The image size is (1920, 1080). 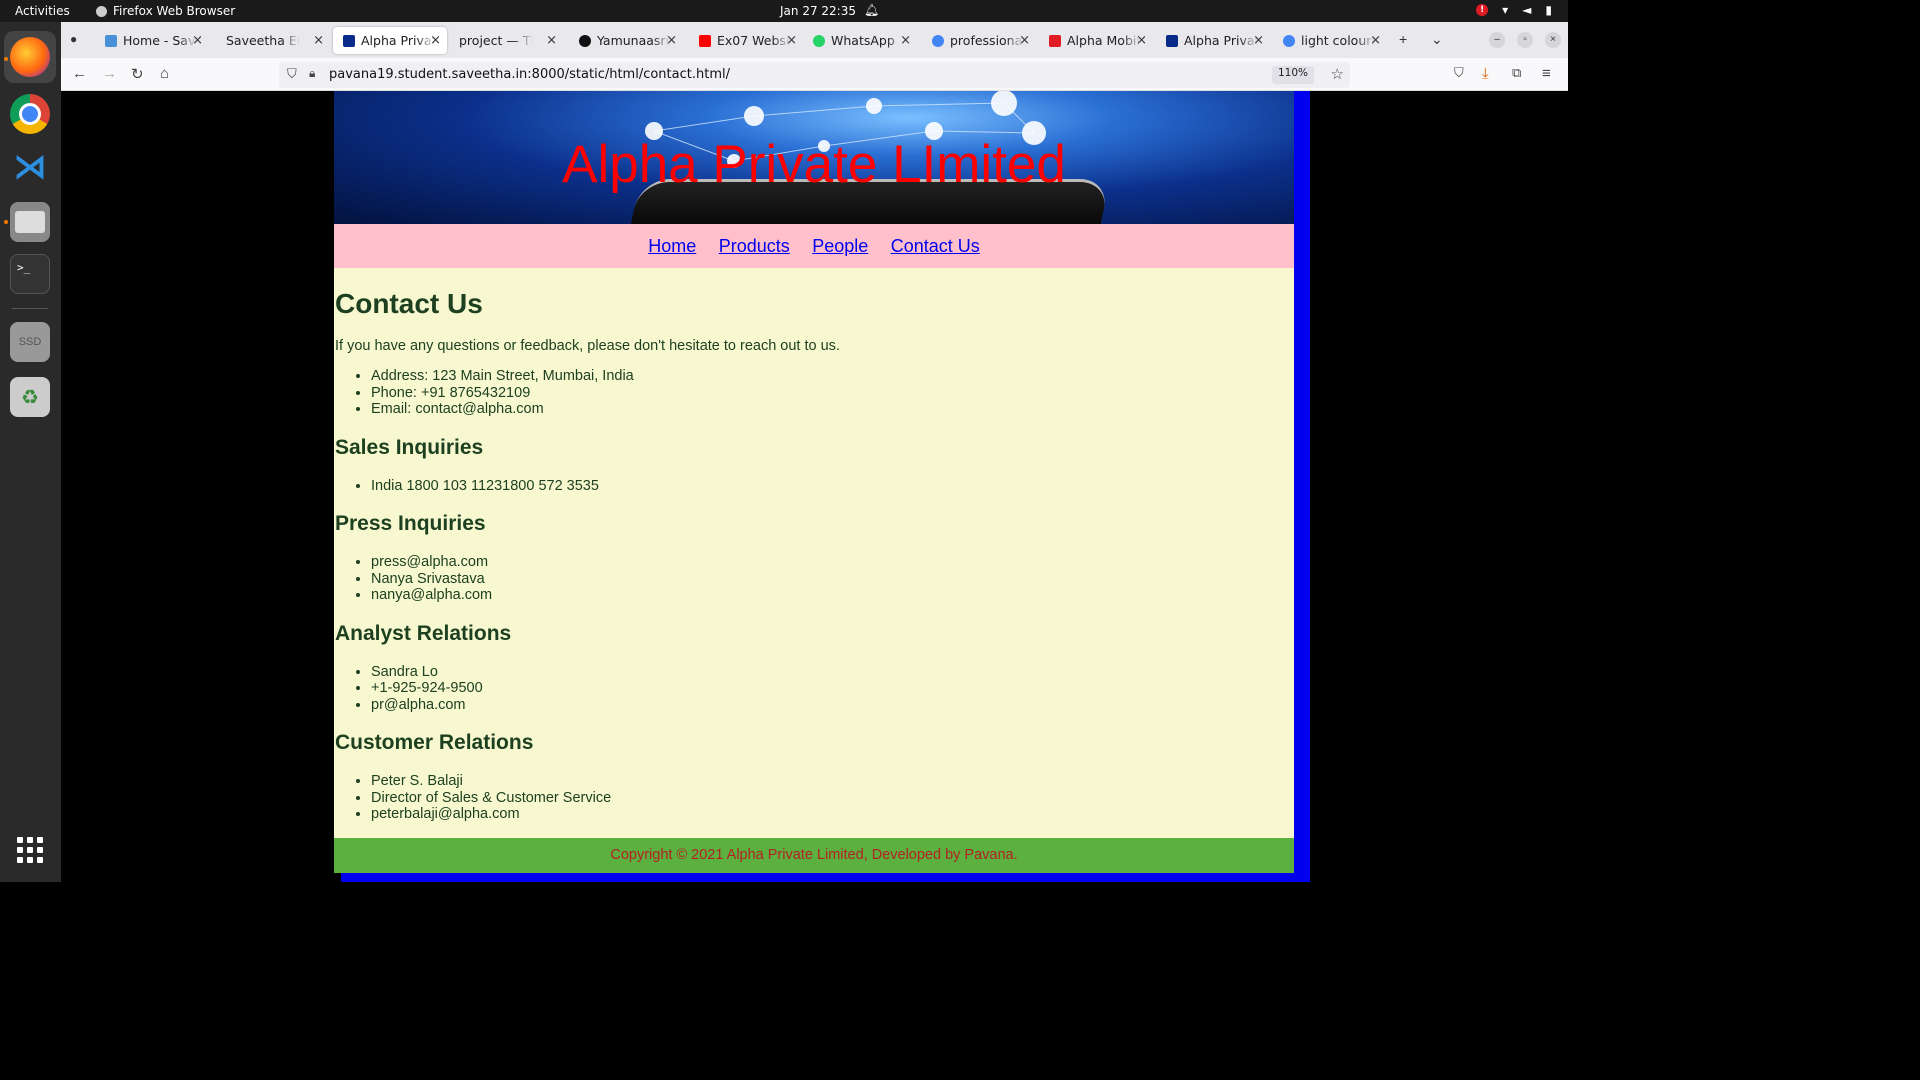 I want to click on volume-icon: ◄, so click(x=1527, y=10).